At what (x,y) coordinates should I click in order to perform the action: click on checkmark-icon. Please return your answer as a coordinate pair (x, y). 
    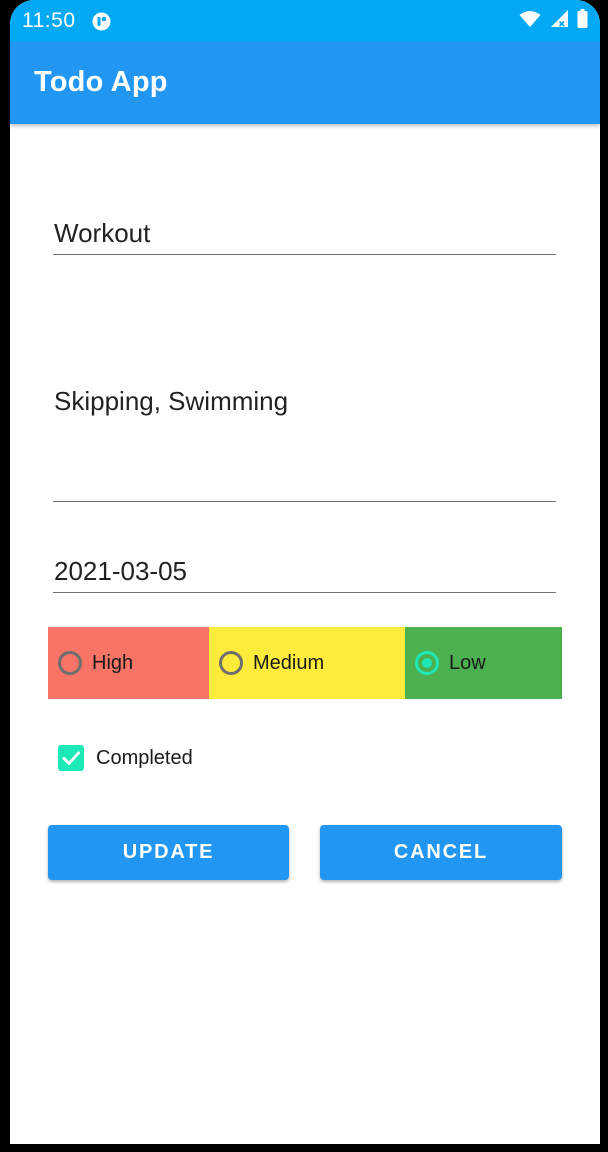
    Looking at the image, I should click on (71, 758).